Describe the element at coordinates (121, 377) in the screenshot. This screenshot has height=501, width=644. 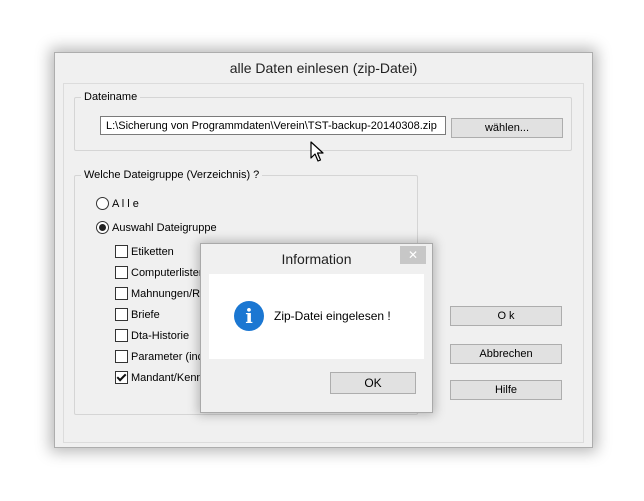
I see `checkbox-mandant-box` at that location.